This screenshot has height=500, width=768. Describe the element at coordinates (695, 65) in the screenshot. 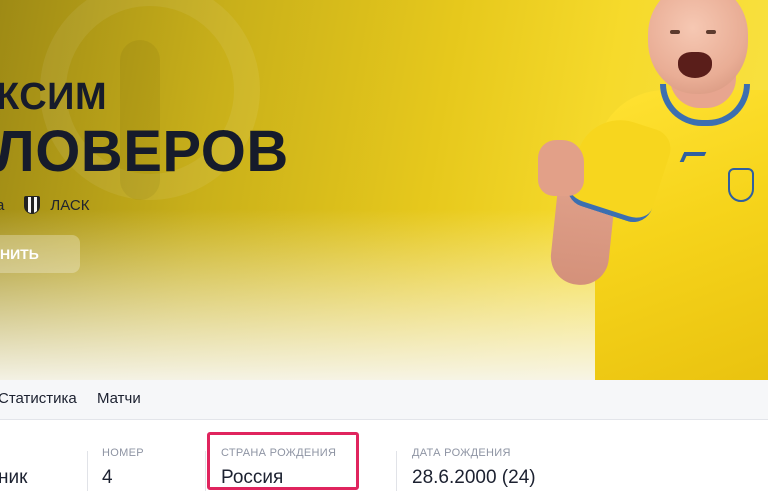

I see `player-mouth` at that location.